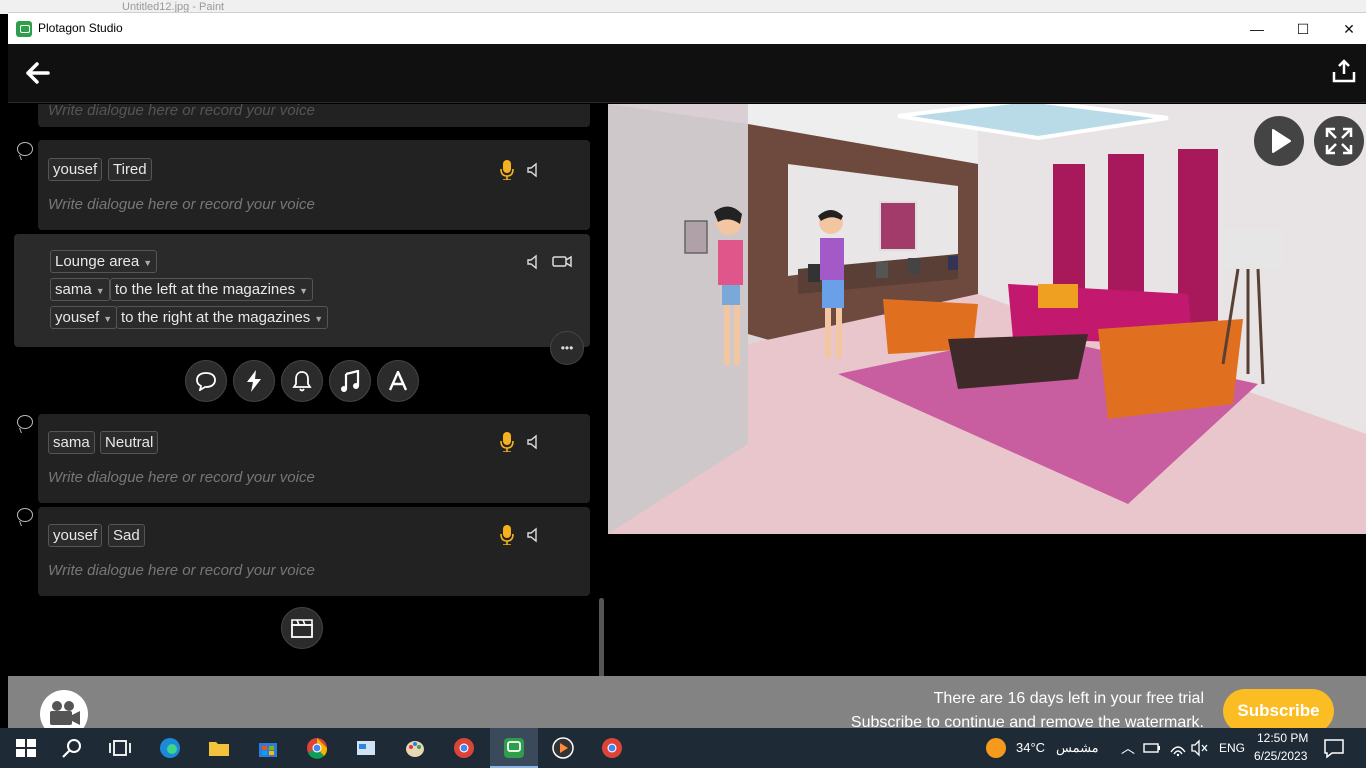 Image resolution: width=1366 pixels, height=768 pixels. I want to click on task-view-icon, so click(120, 748).